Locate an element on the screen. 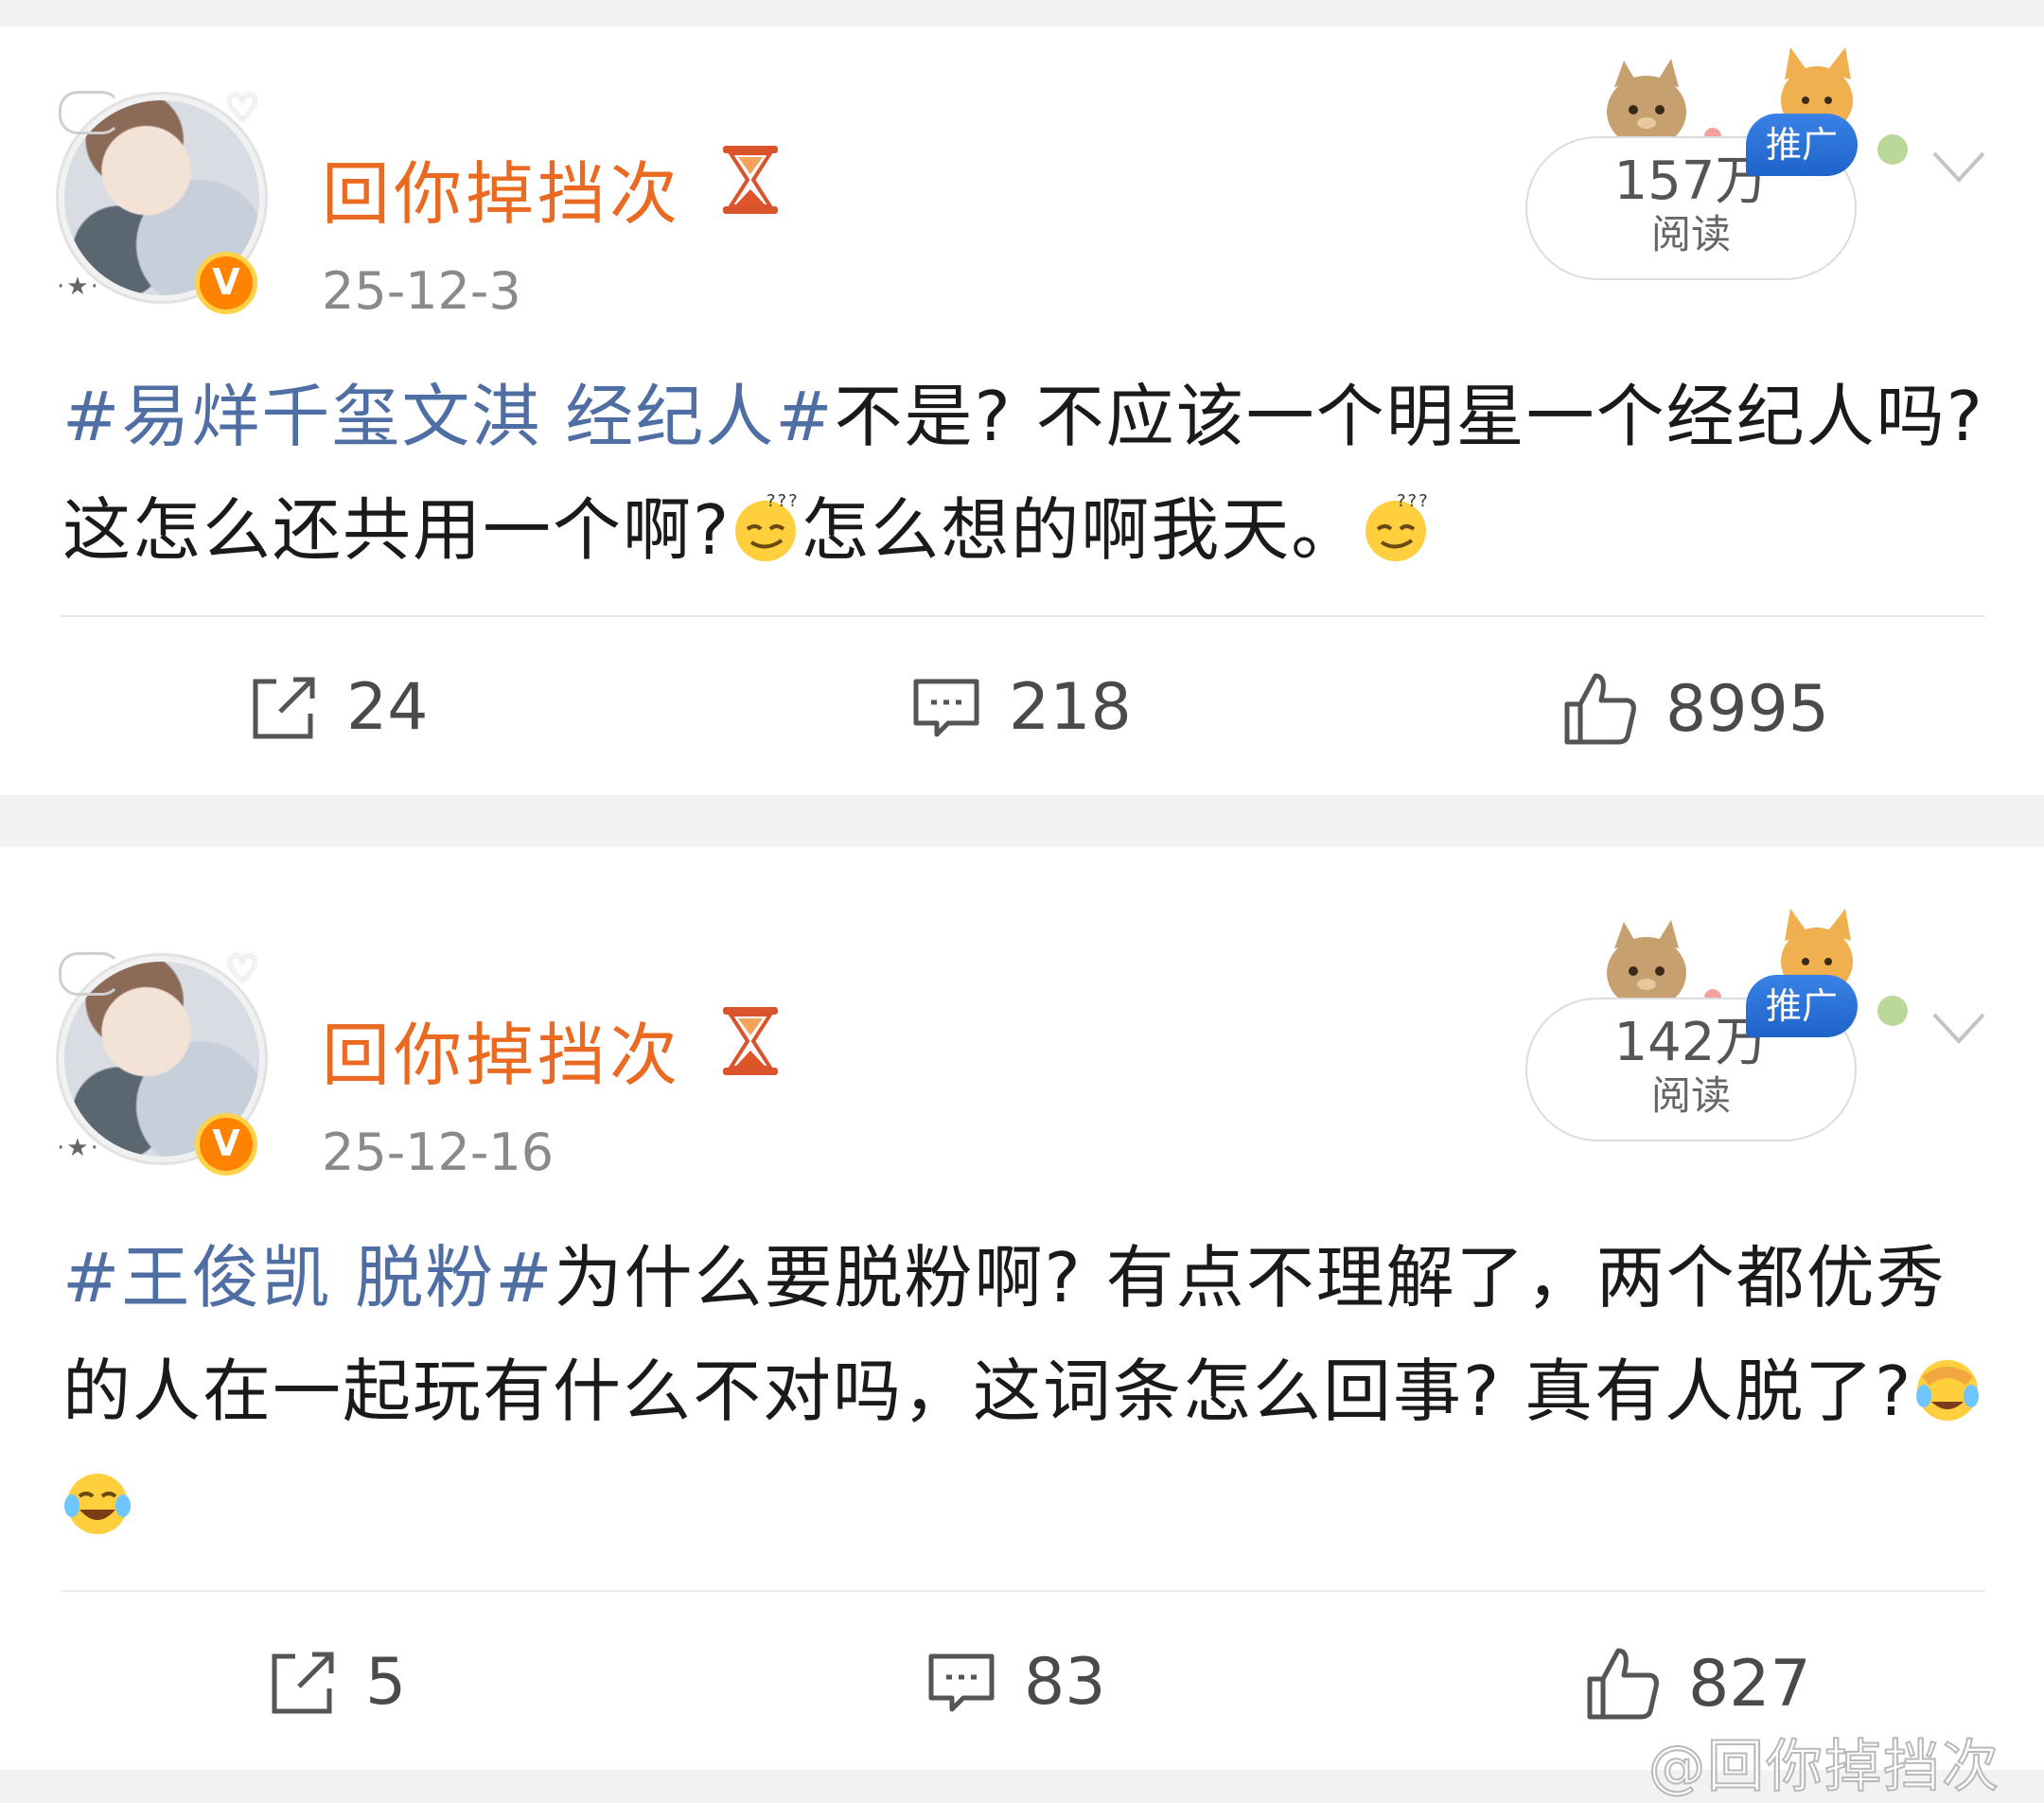 This screenshot has height=1803, width=2044. like-button: 8995 is located at coordinates (1695, 709).